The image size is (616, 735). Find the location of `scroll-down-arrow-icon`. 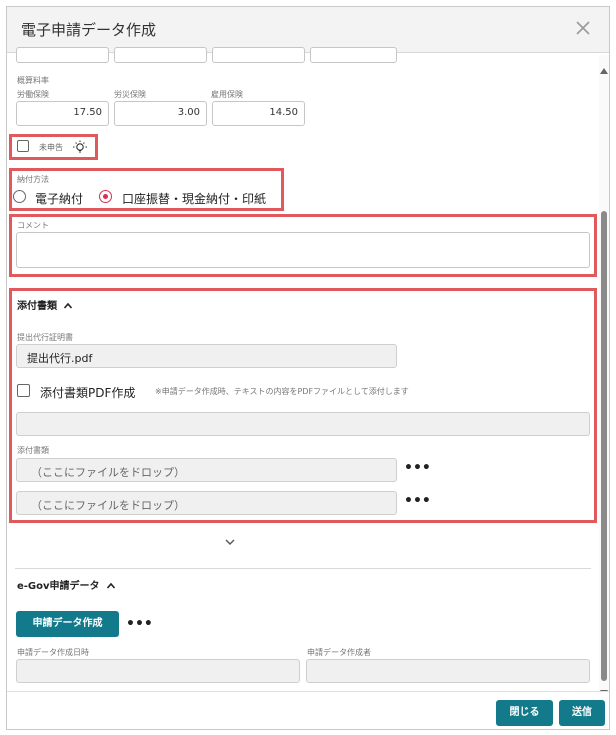

scroll-down-arrow-icon is located at coordinates (604, 688).